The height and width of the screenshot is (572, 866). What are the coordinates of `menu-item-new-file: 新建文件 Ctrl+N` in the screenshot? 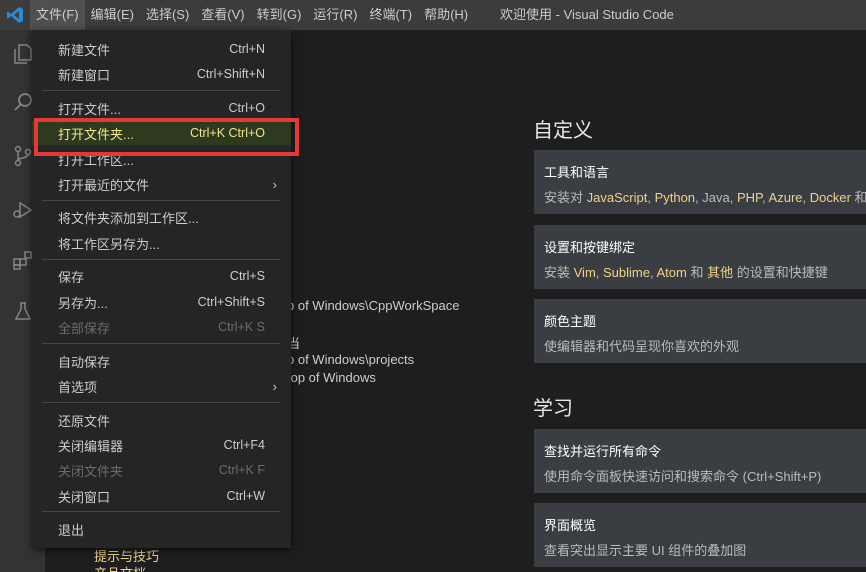 It's located at (161, 49).